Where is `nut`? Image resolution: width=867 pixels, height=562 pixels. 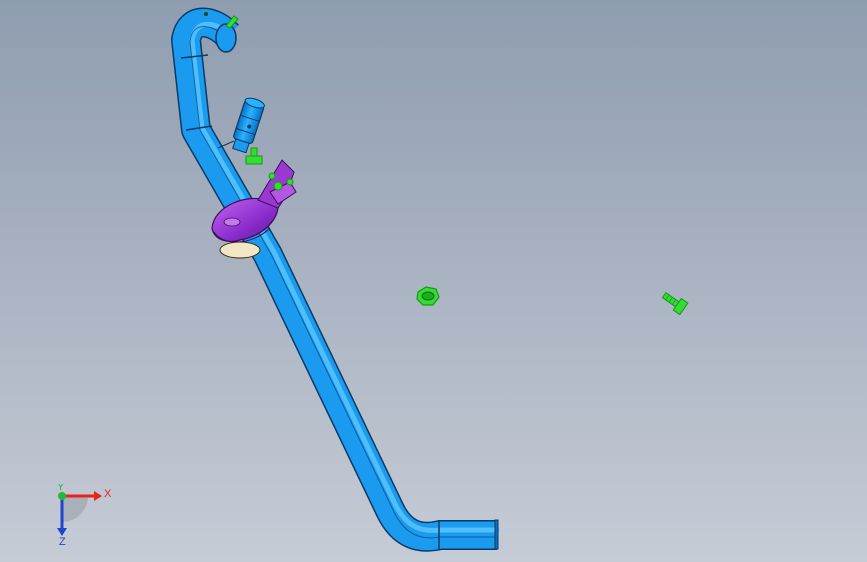 nut is located at coordinates (428, 296).